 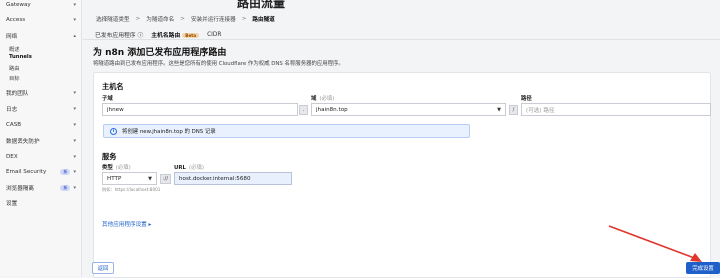 What do you see at coordinates (12, 110) in the screenshot?
I see `sidebar-item-label: 日志` at bounding box center [12, 110].